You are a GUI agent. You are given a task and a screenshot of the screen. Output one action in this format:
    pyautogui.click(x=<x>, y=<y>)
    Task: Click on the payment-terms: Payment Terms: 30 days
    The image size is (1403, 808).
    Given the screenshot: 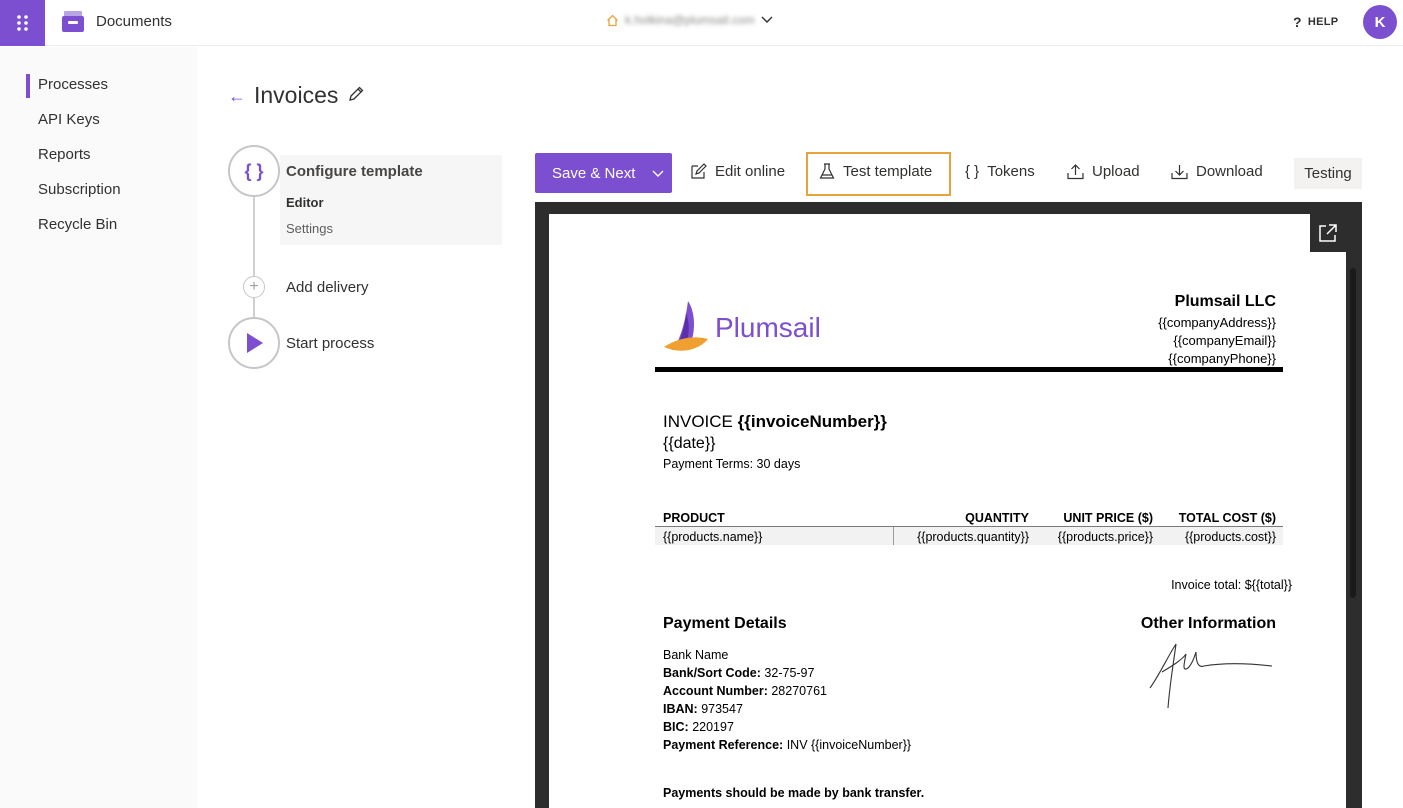 What is the action you would take?
    pyautogui.click(x=732, y=464)
    